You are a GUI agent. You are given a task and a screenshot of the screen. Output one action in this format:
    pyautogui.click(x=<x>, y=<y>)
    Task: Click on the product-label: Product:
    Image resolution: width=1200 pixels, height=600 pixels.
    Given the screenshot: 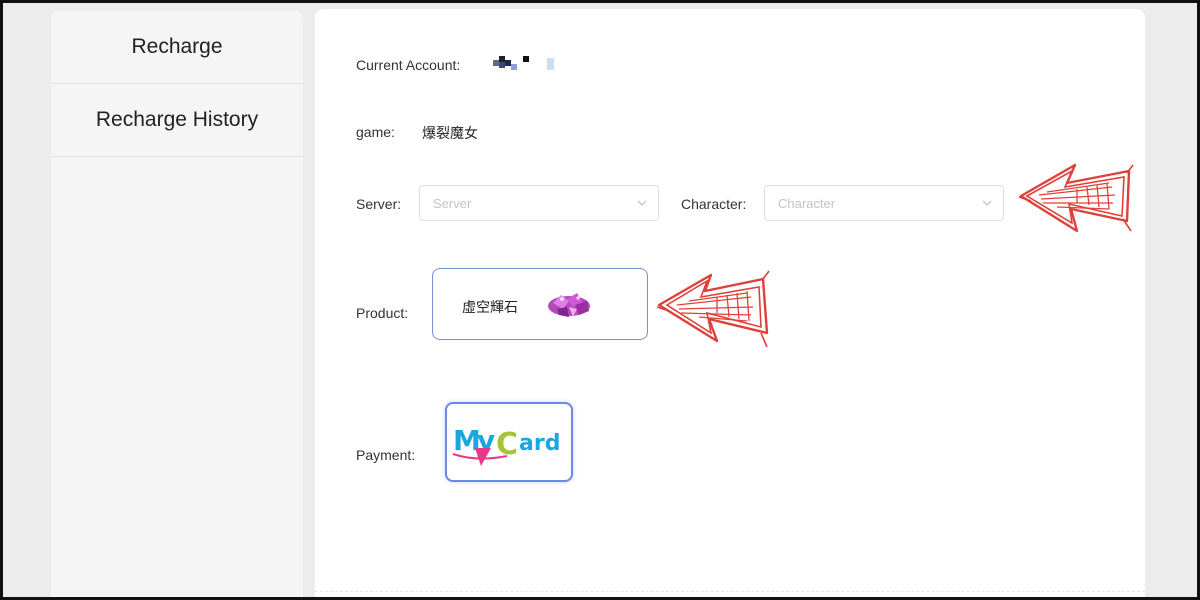 What is the action you would take?
    pyautogui.click(x=382, y=313)
    